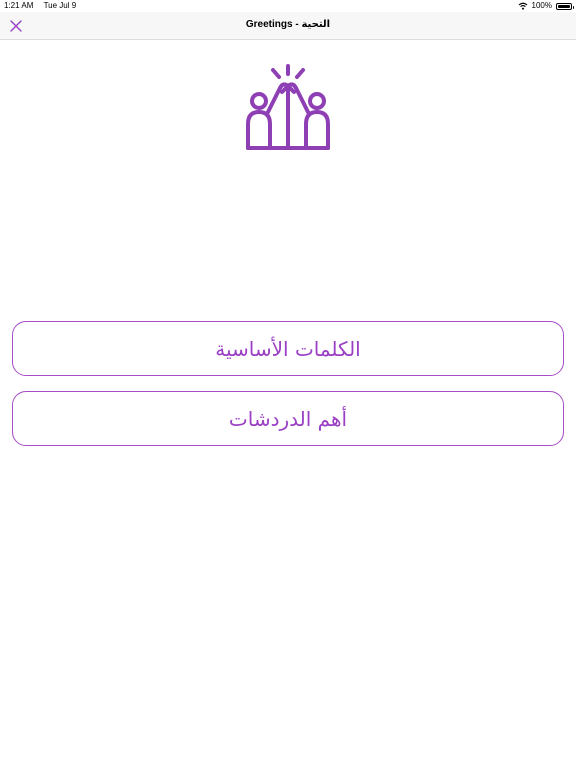  What do you see at coordinates (523, 6) in the screenshot?
I see `wifi-icon` at bounding box center [523, 6].